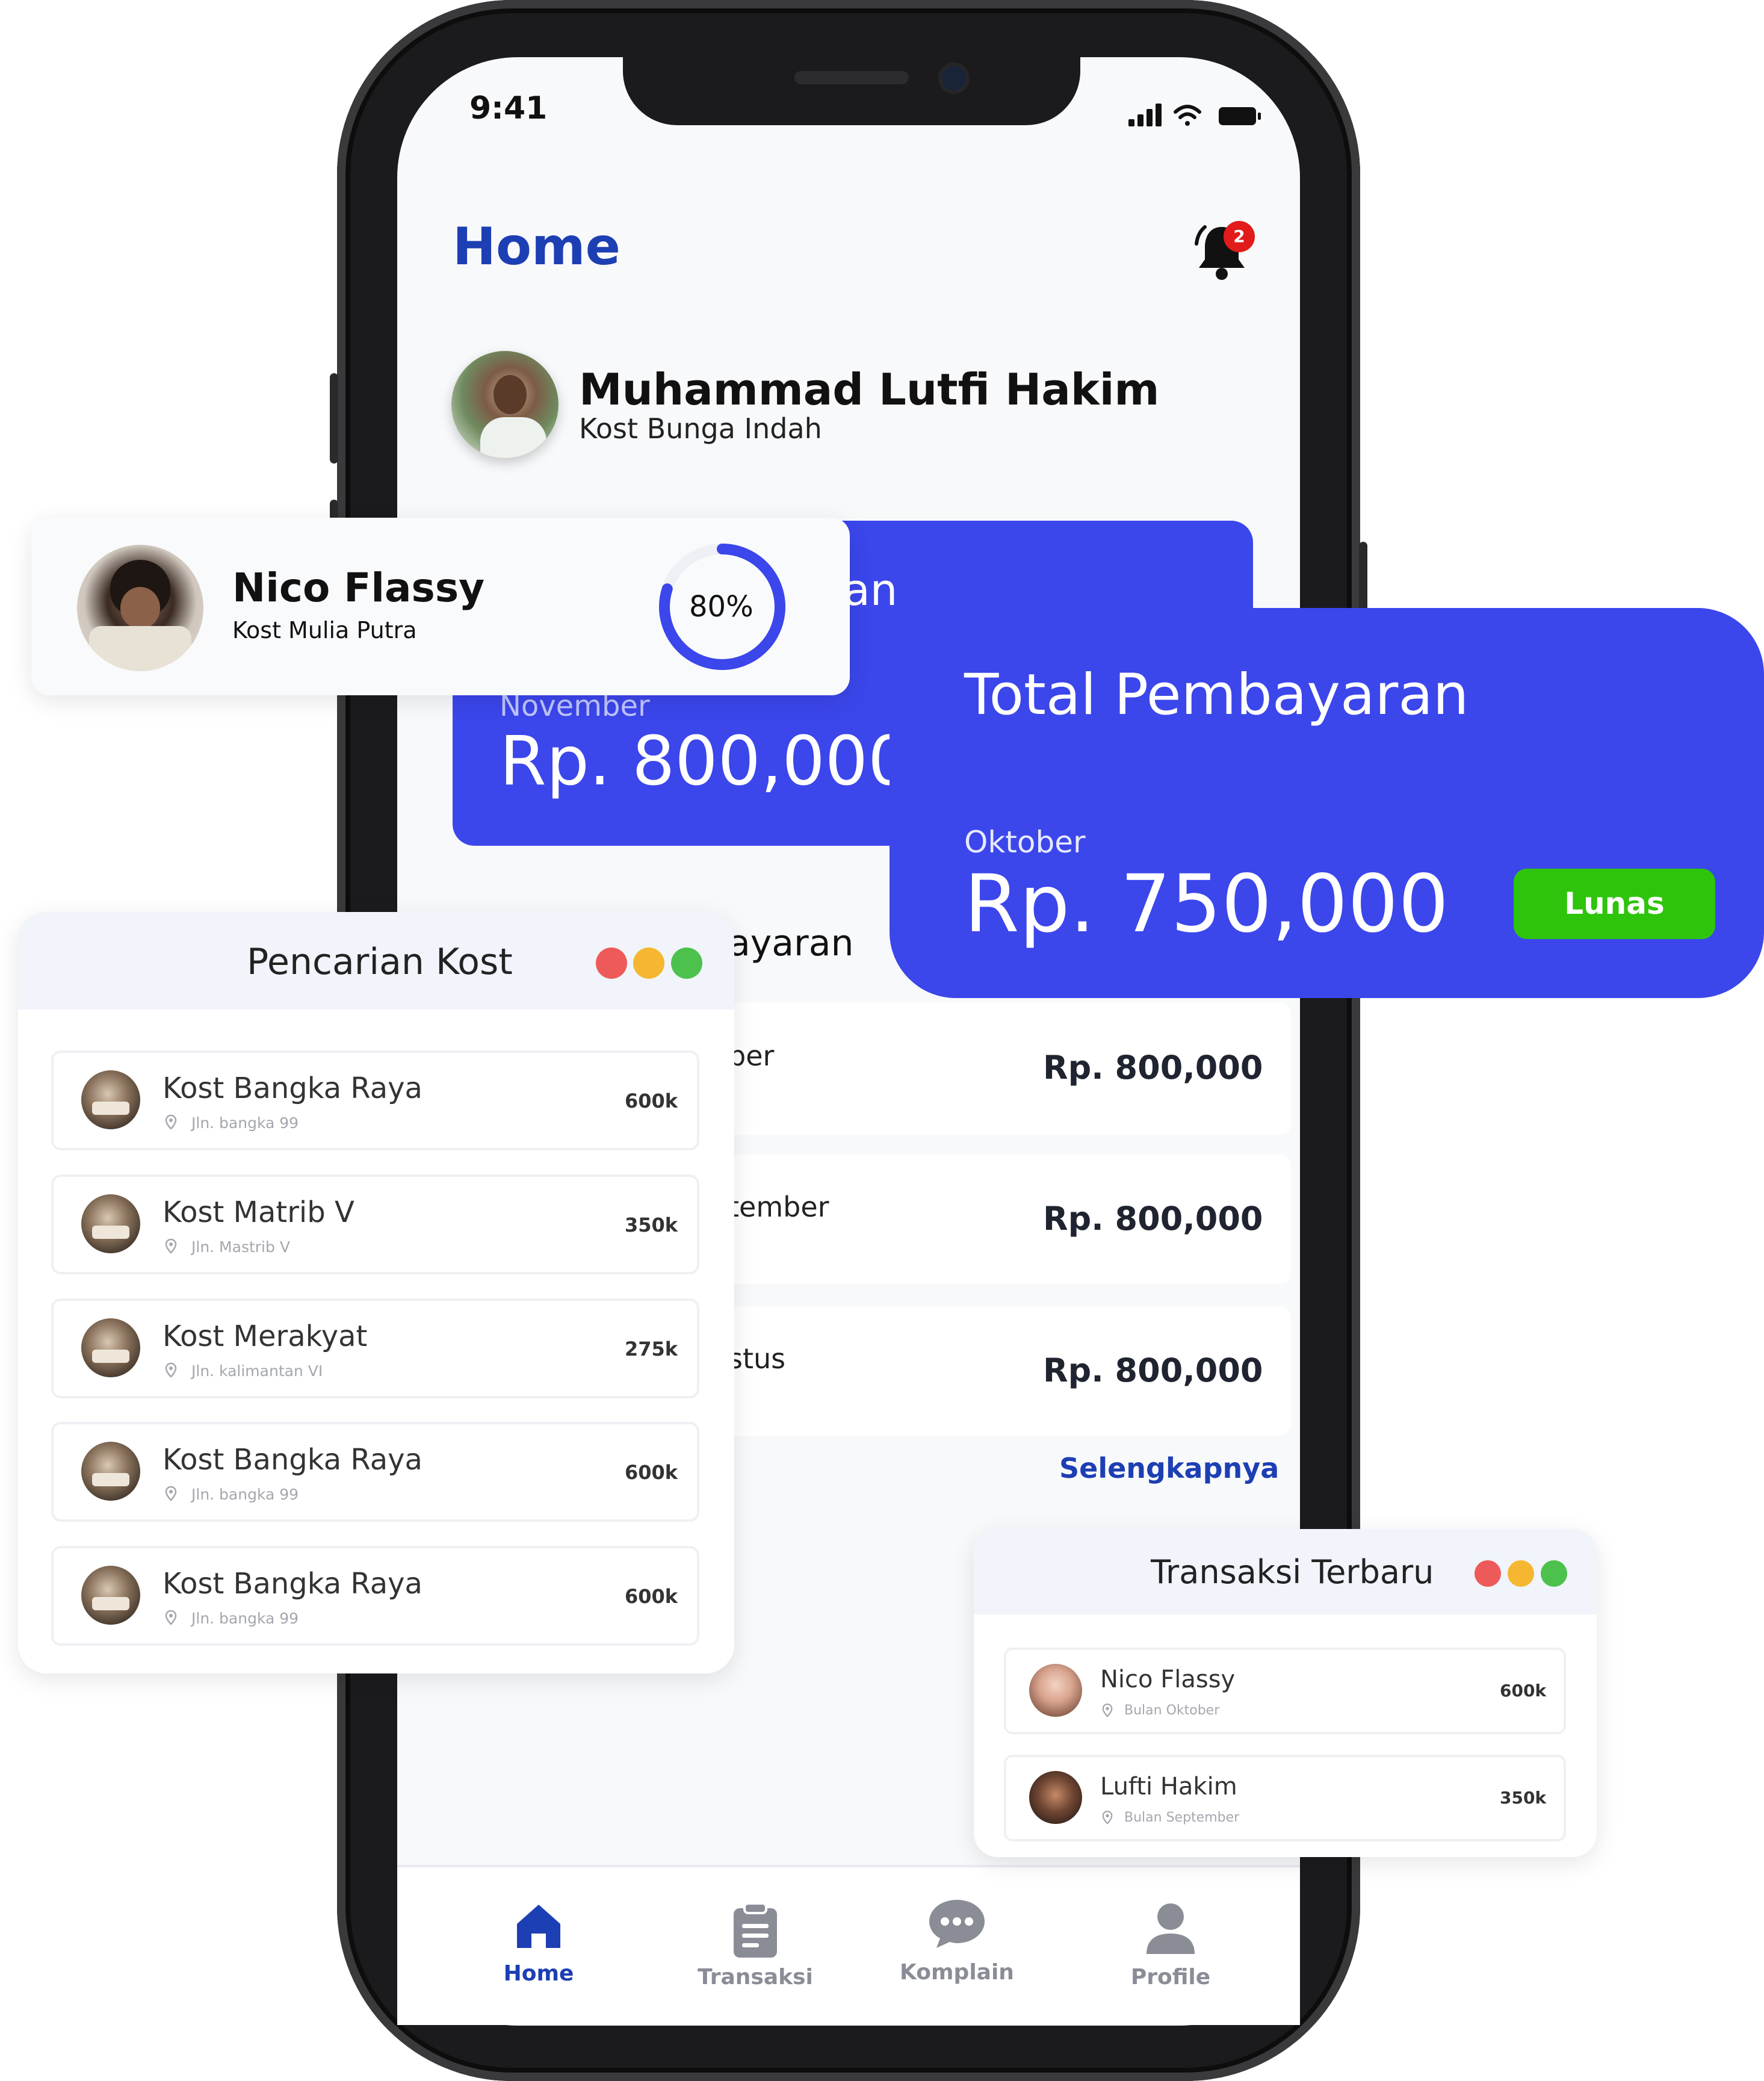 The height and width of the screenshot is (2081, 1764). What do you see at coordinates (1169, 1468) in the screenshot?
I see `see-more-link: Selengkapnya` at bounding box center [1169, 1468].